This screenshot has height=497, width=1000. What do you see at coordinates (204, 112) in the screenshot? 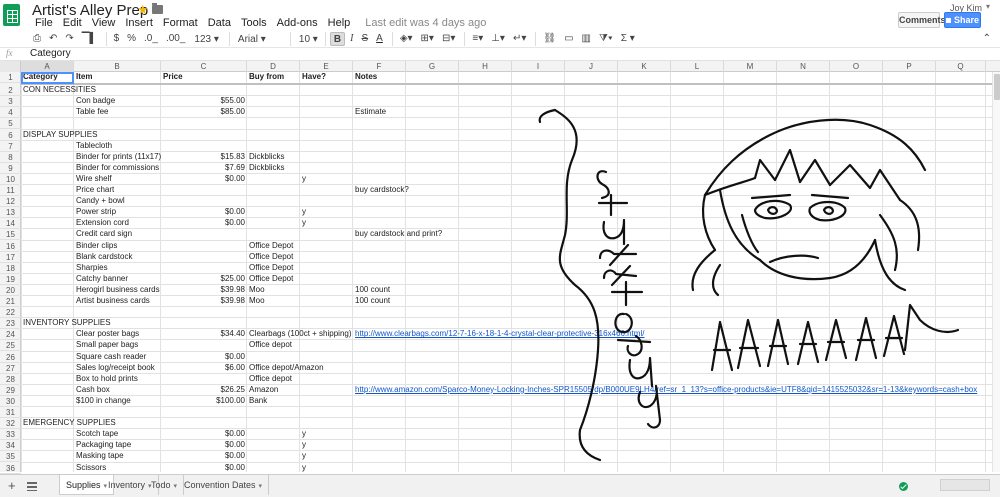
I see `cell: $85.00` at bounding box center [204, 112].